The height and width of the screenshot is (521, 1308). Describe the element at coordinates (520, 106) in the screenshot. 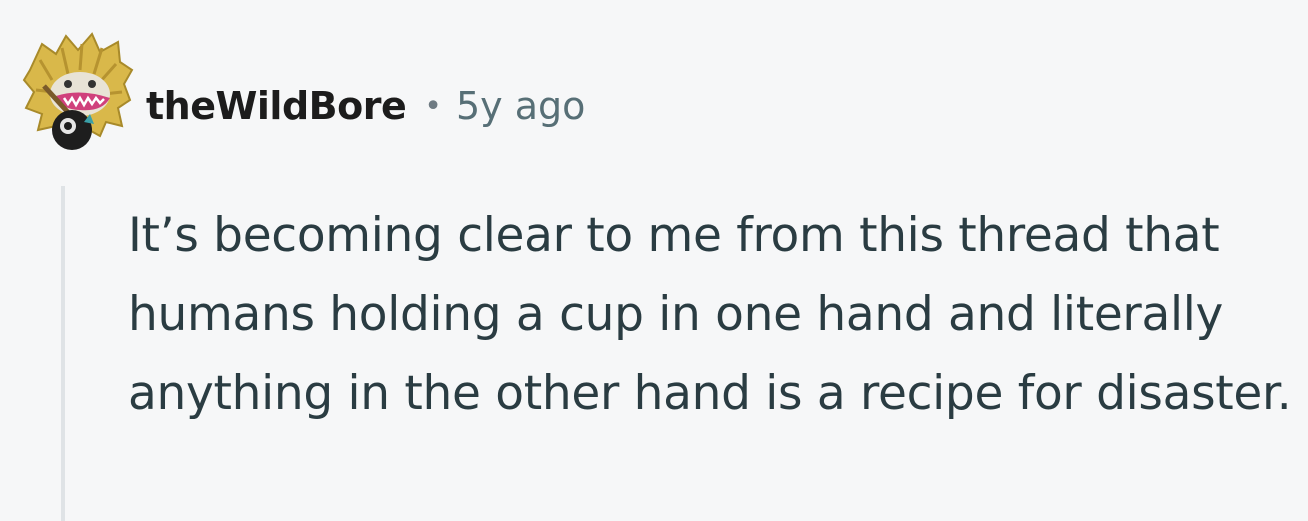

I see `comment-timestamp: 5y ago` at that location.